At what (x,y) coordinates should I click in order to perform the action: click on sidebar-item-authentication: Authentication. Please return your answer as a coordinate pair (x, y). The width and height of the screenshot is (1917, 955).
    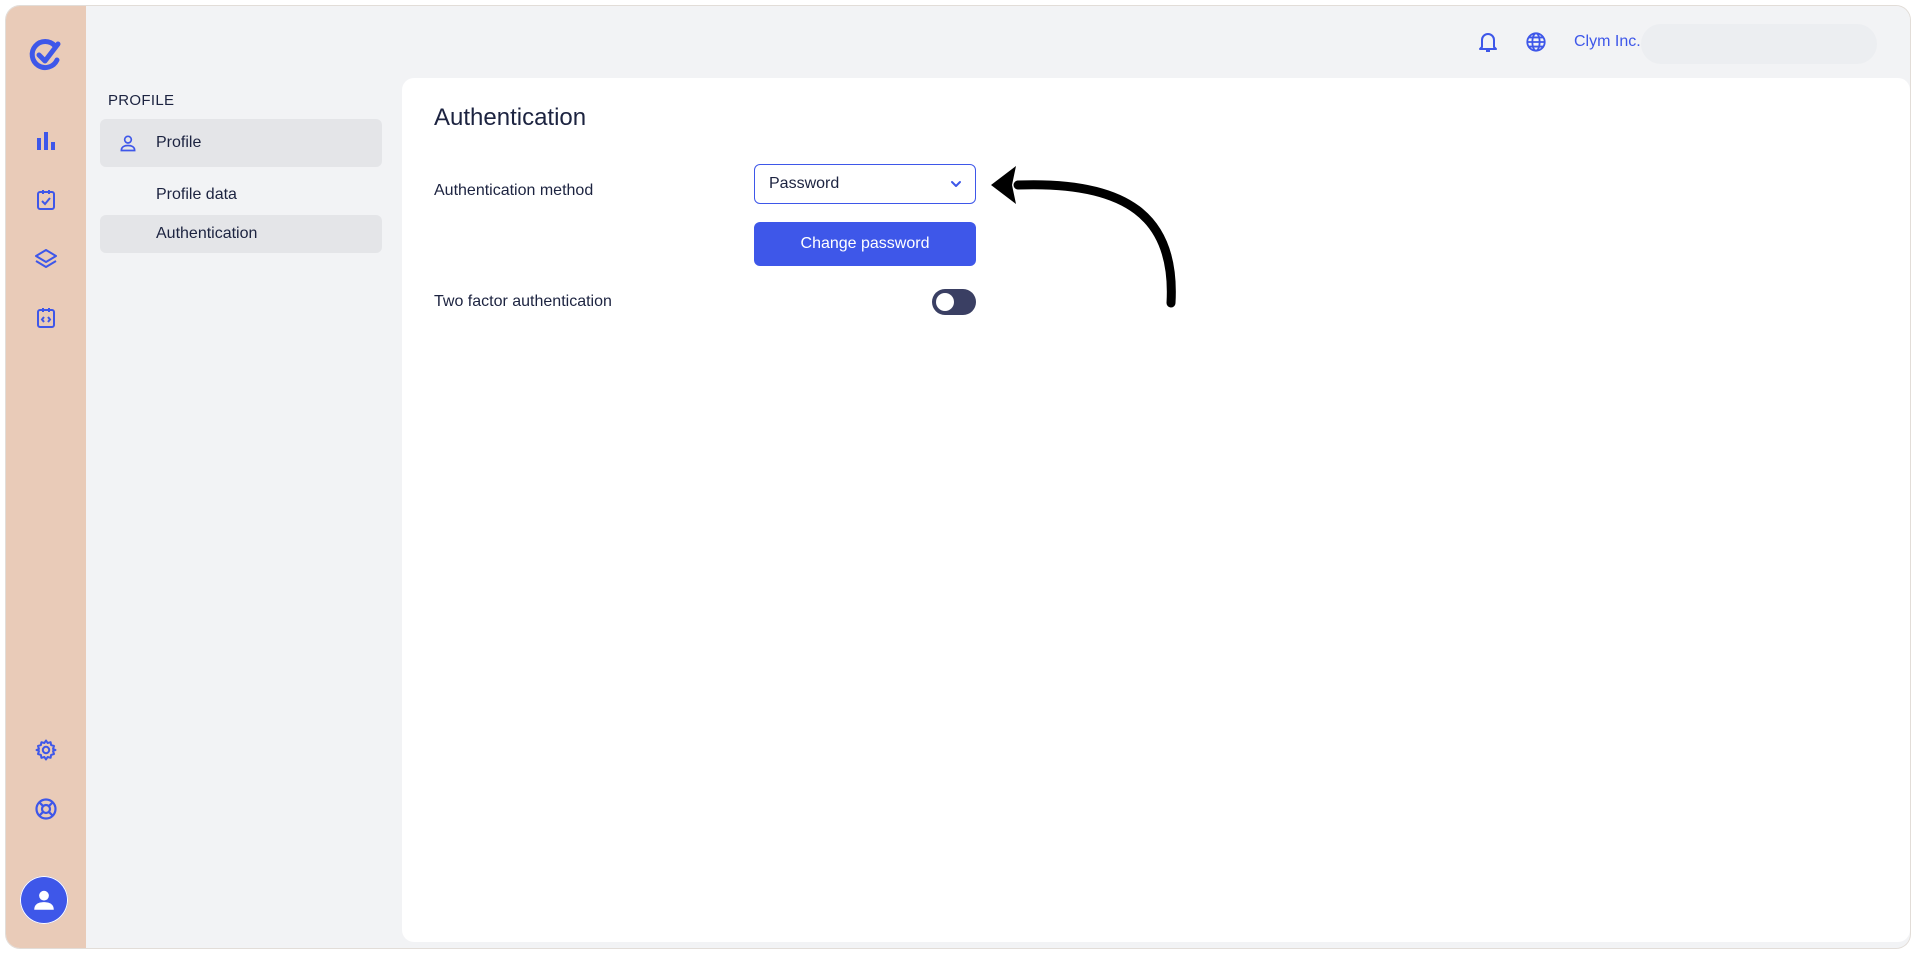
    Looking at the image, I should click on (241, 234).